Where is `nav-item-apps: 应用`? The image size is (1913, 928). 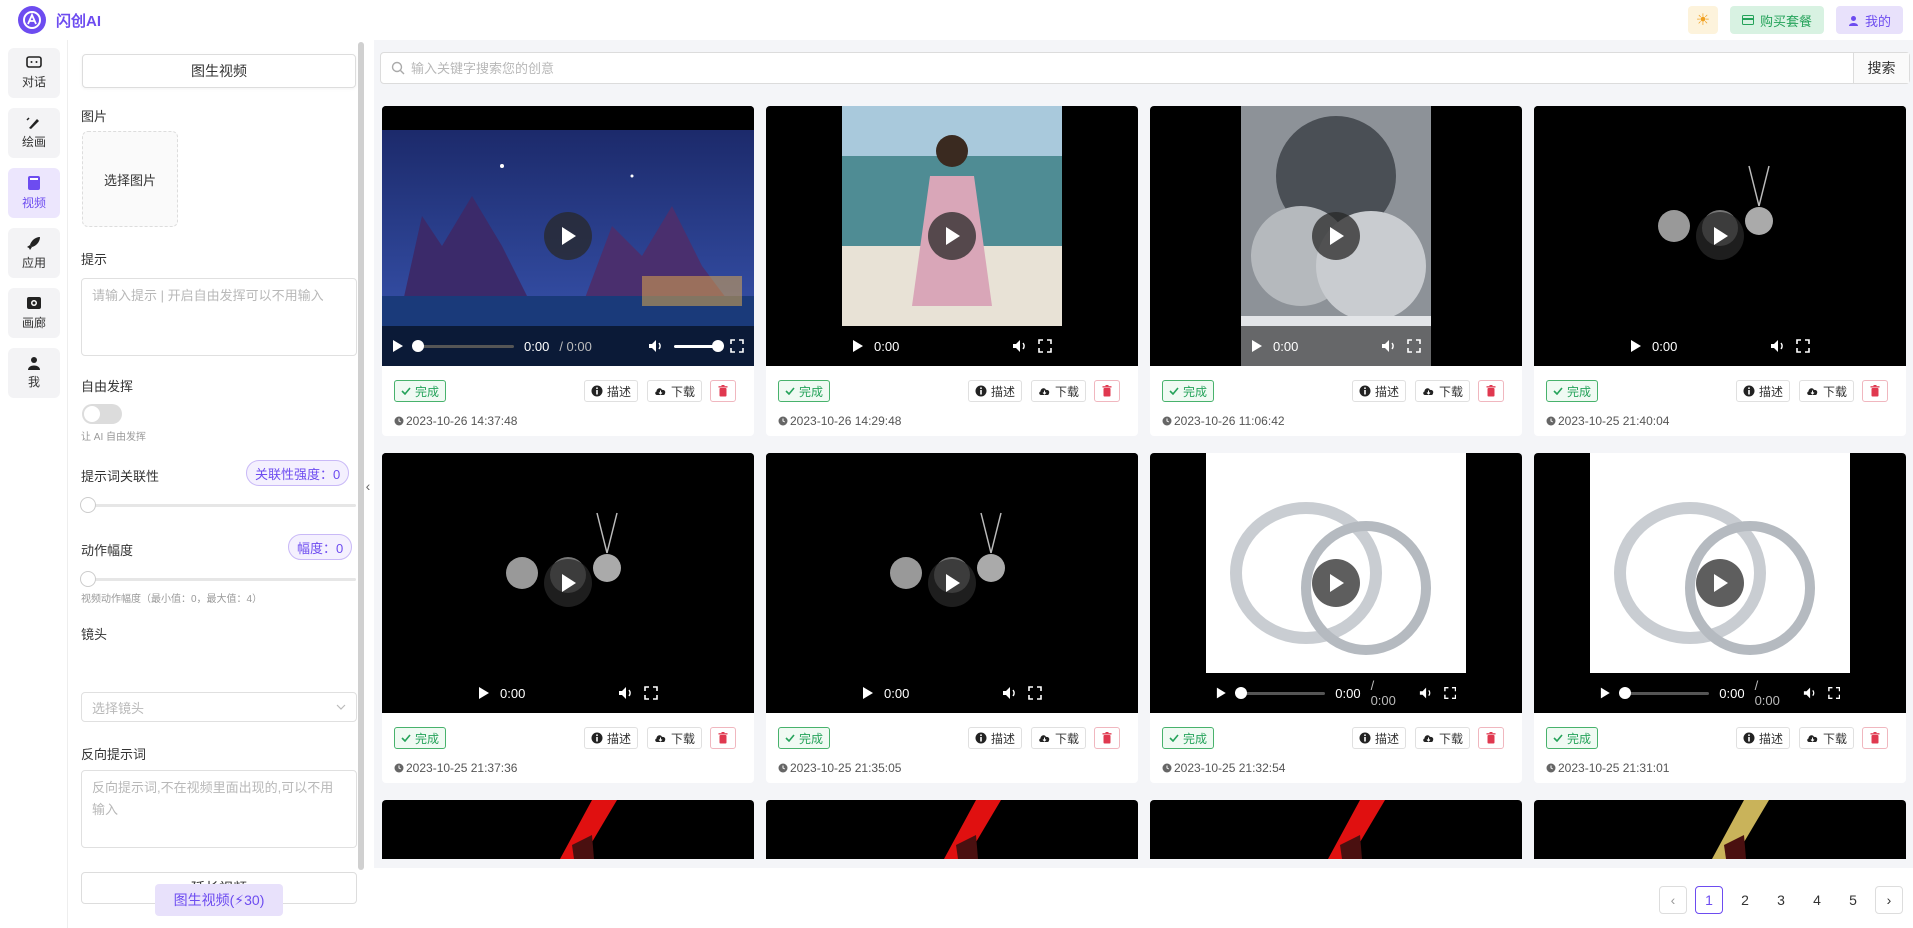
nav-item-apps: 应用 is located at coordinates (34, 253).